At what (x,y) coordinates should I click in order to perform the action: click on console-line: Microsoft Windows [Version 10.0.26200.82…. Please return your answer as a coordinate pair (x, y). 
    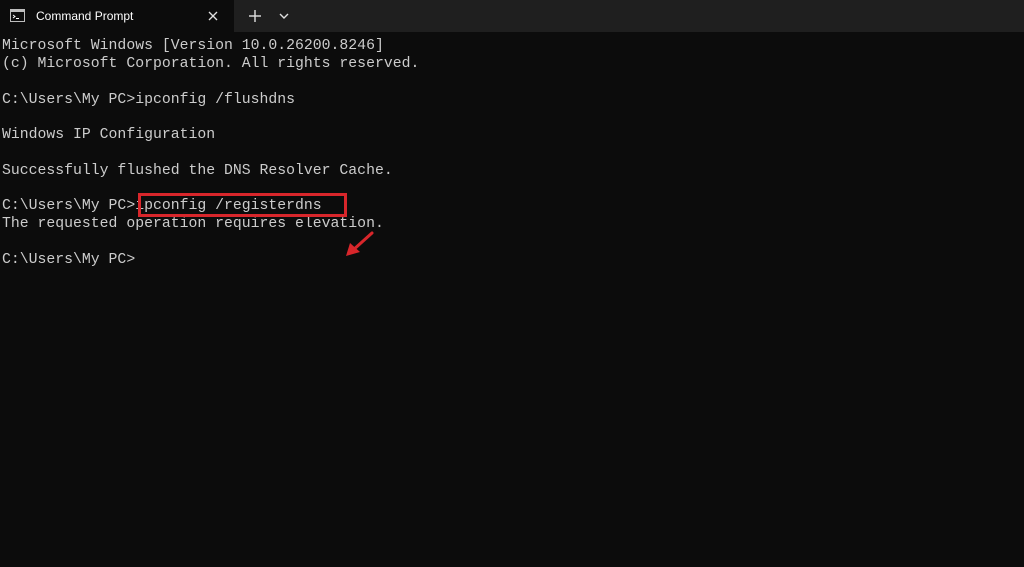
    Looking at the image, I should click on (193, 46).